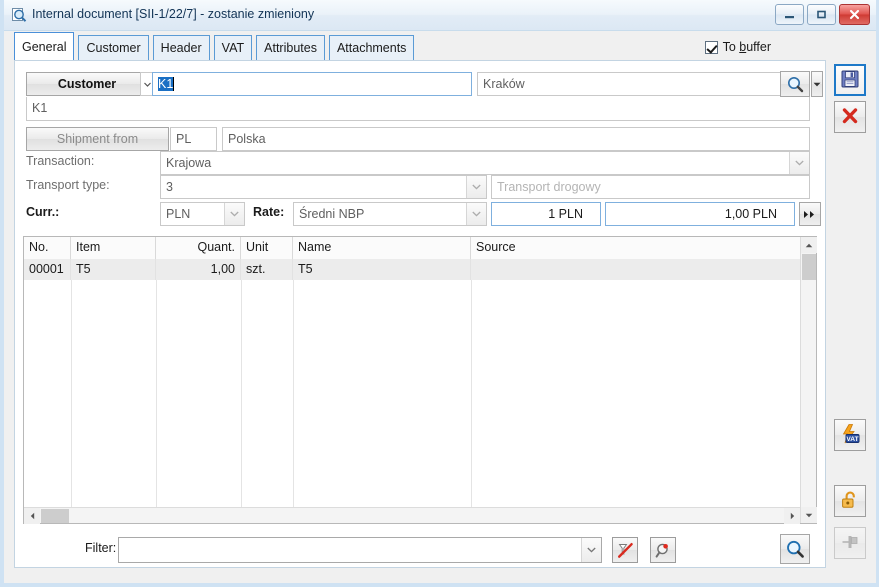 Image resolution: width=879 pixels, height=587 pixels. Describe the element at coordinates (101, 548) in the screenshot. I see `filter-label: Filter:` at that location.